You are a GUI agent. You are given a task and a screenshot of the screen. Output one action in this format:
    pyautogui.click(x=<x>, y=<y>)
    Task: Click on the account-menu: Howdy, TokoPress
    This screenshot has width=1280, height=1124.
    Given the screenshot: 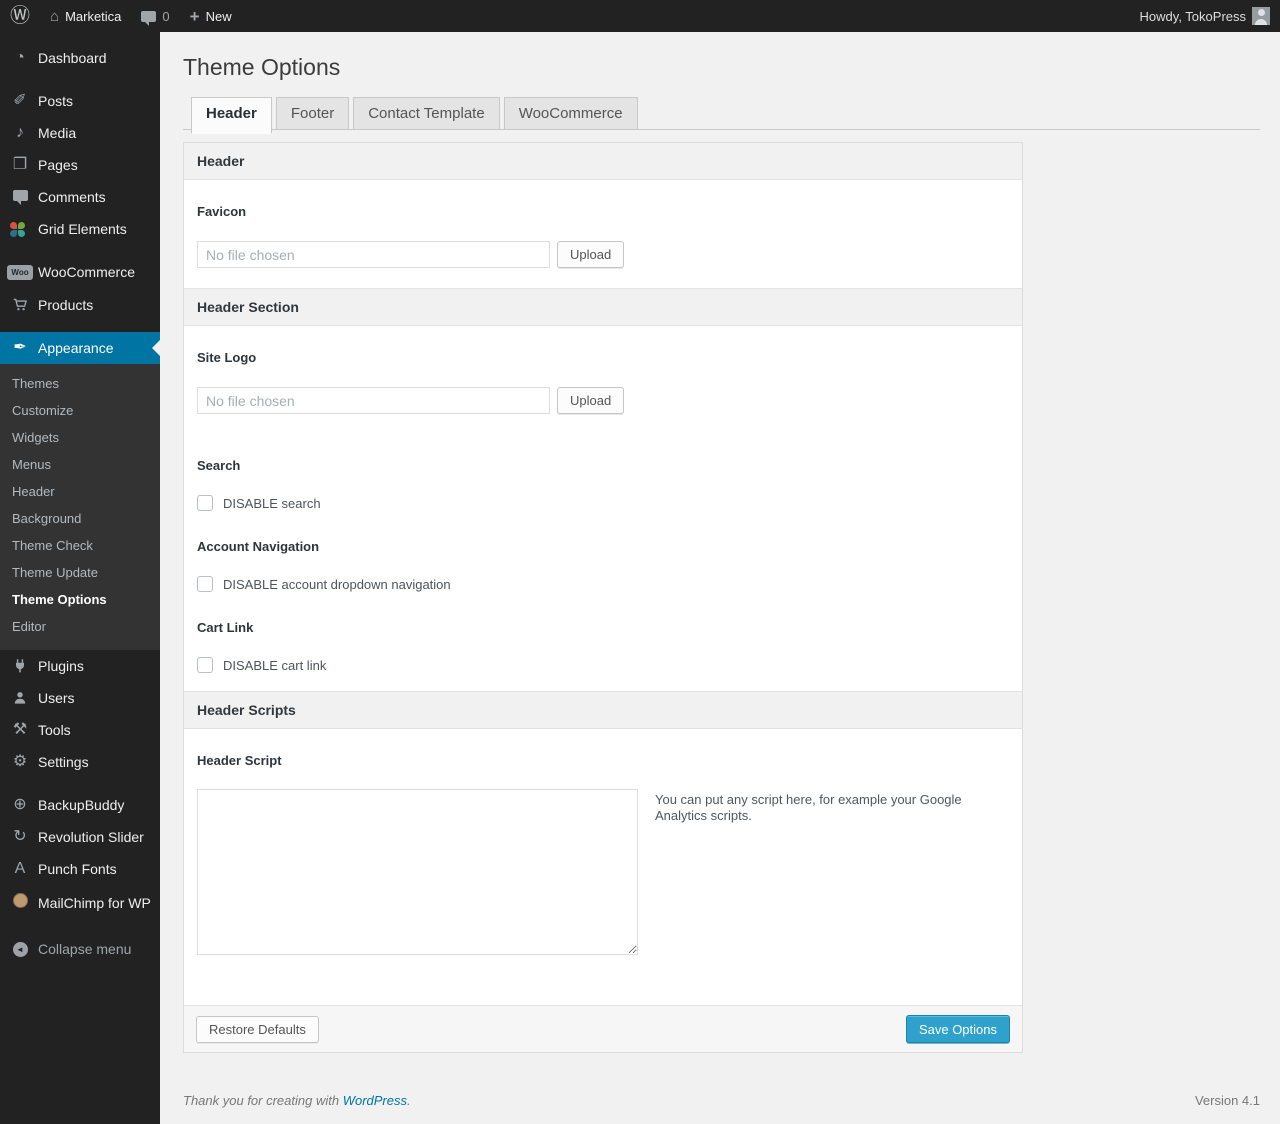 What is the action you would take?
    pyautogui.click(x=1205, y=16)
    